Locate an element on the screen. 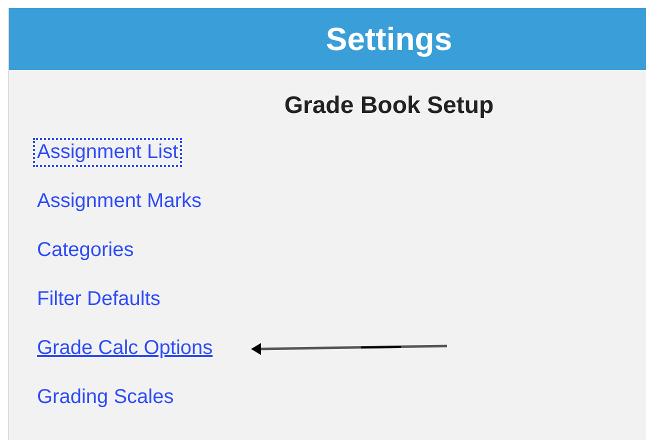 The image size is (646, 440). settings-link: Categories is located at coordinates (85, 250).